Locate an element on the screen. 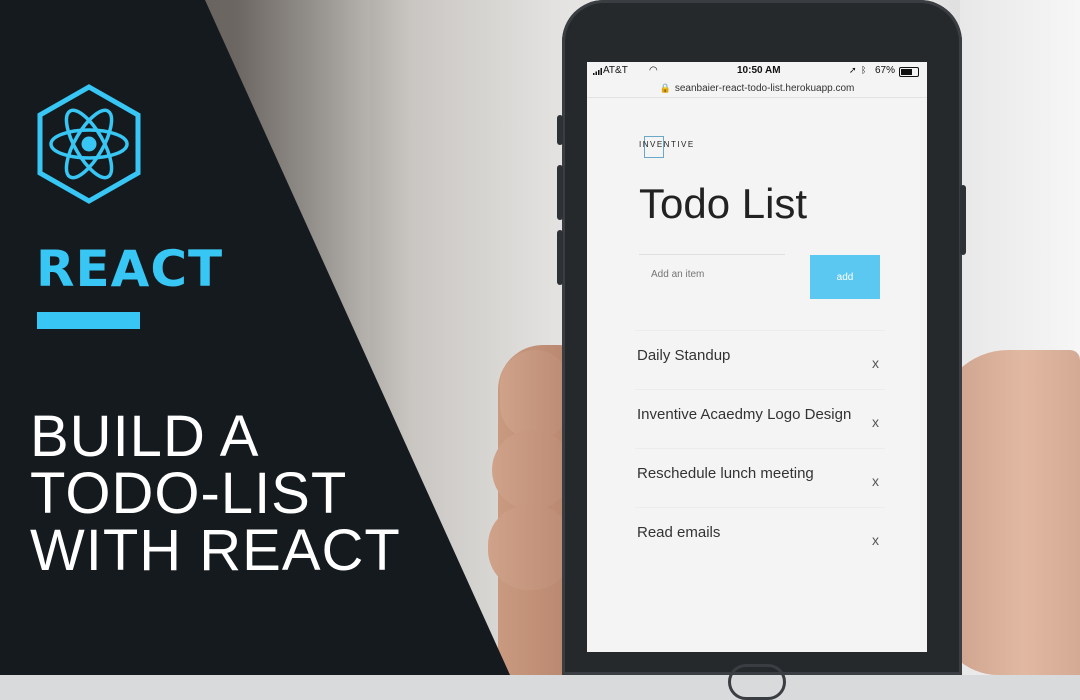  clock: 10:50 AM is located at coordinates (759, 70).